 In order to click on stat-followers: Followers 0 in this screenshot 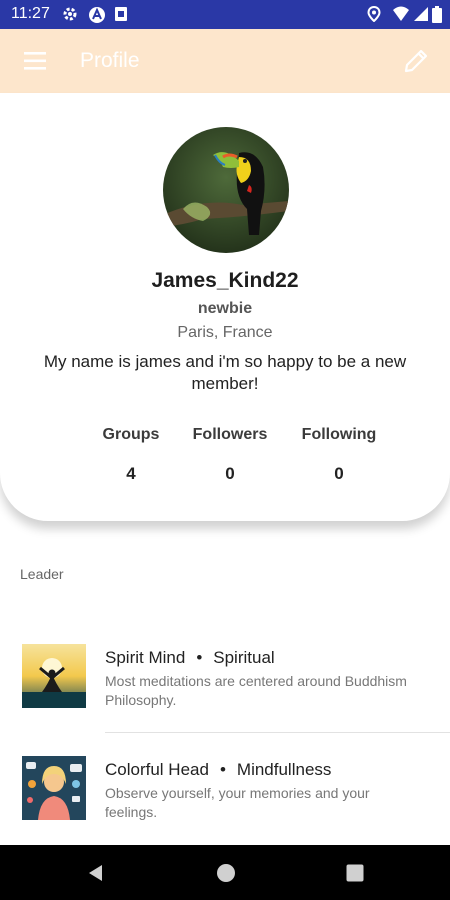, I will do `click(230, 455)`.